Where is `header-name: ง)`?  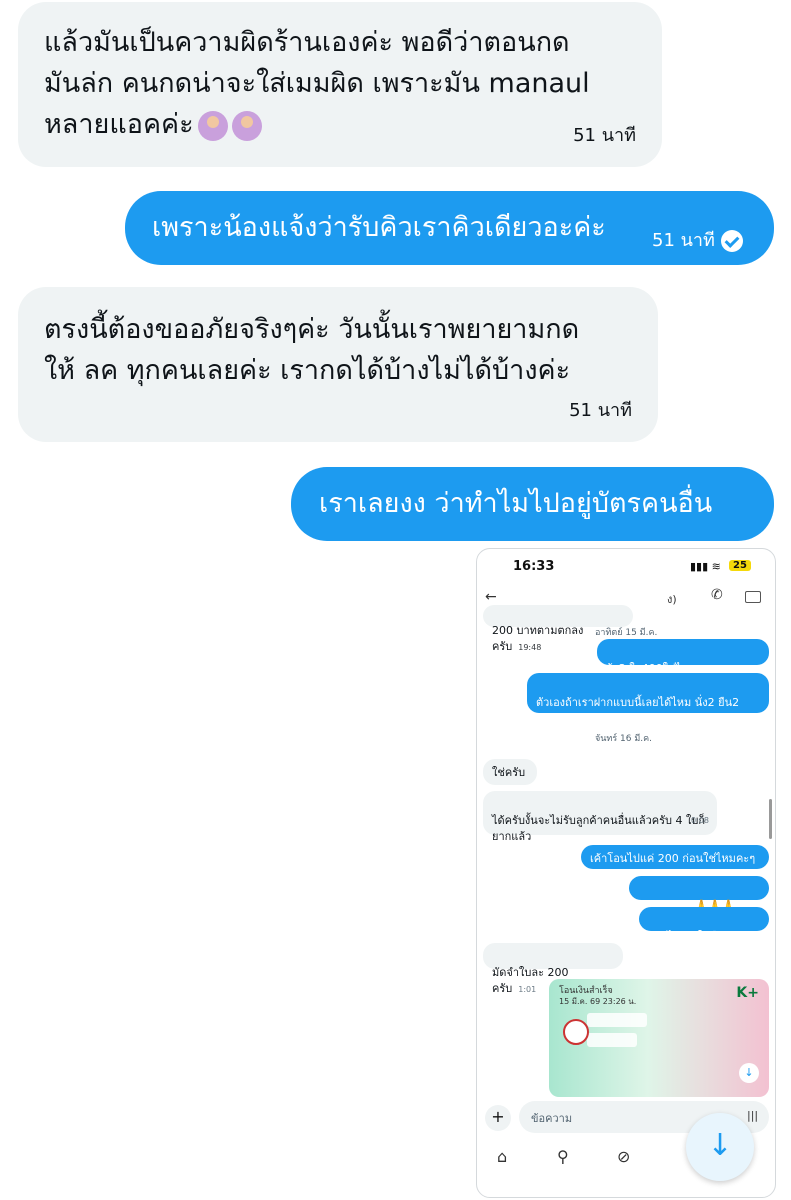
header-name: ง) is located at coordinates (672, 599).